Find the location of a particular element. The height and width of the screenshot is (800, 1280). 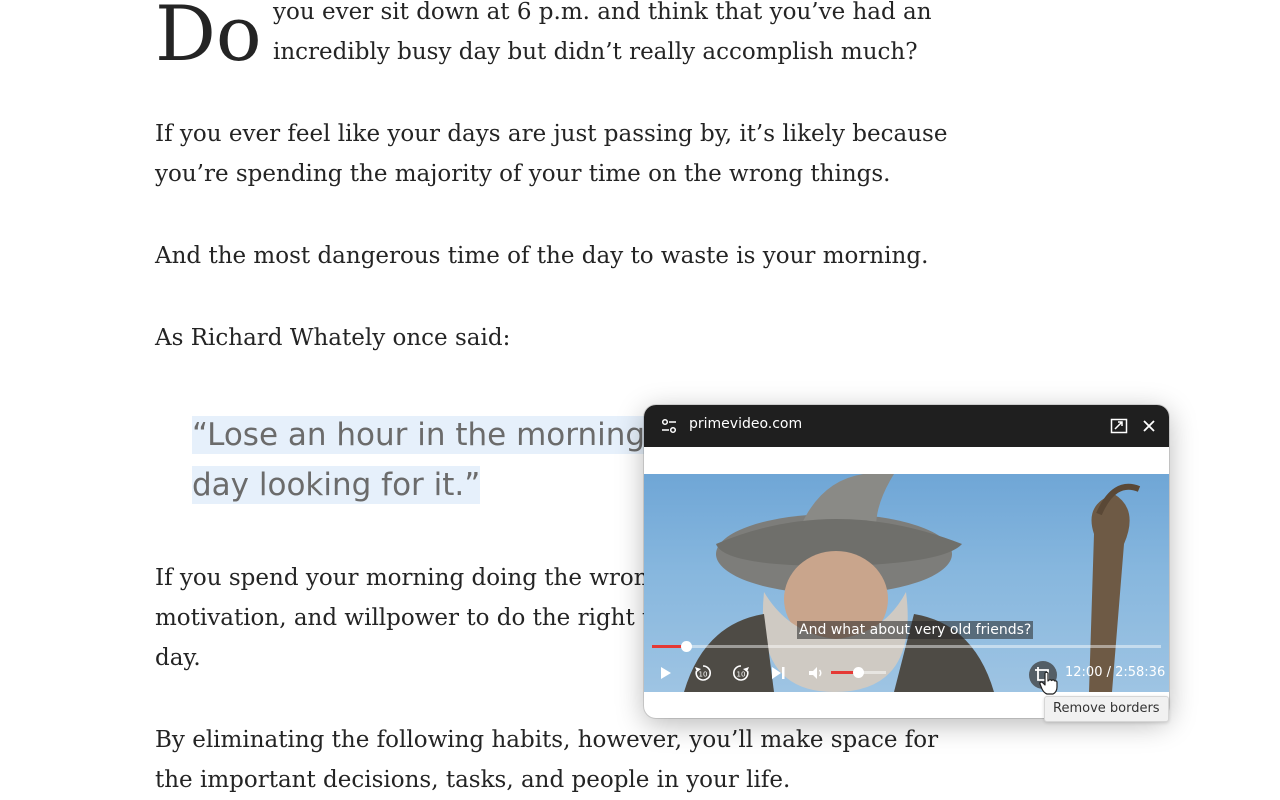

rewind-10-icon: 10 is located at coordinates (703, 673).